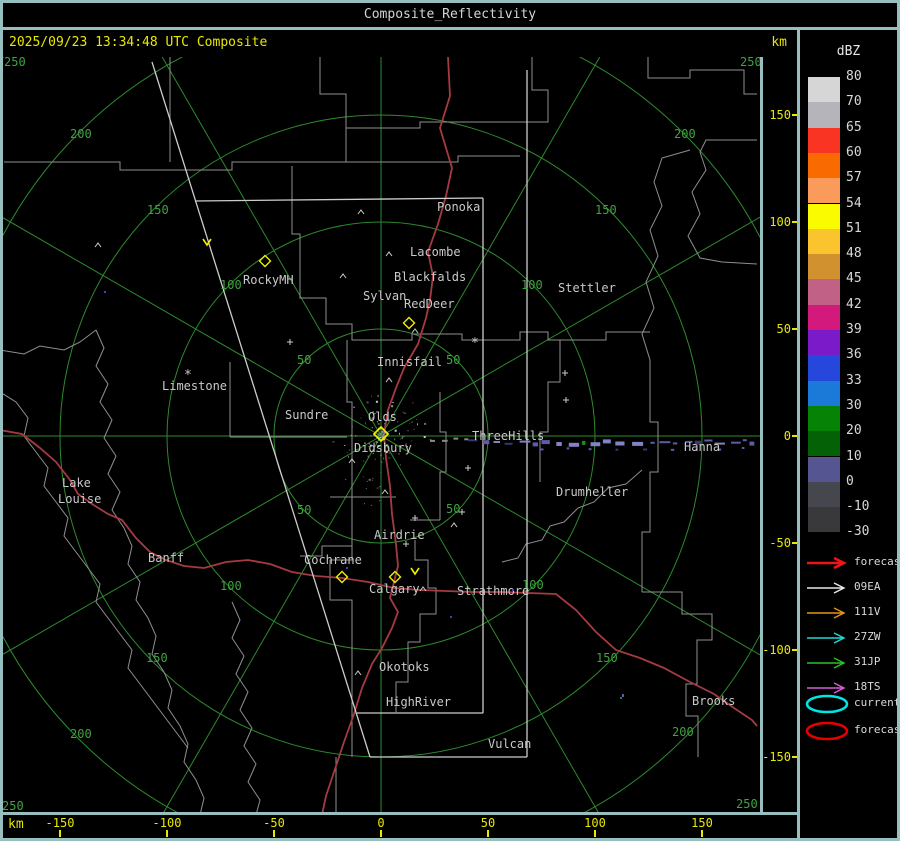 This screenshot has height=841, width=900. I want to click on bottom-axis-tick-label: -150, so click(60, 823).